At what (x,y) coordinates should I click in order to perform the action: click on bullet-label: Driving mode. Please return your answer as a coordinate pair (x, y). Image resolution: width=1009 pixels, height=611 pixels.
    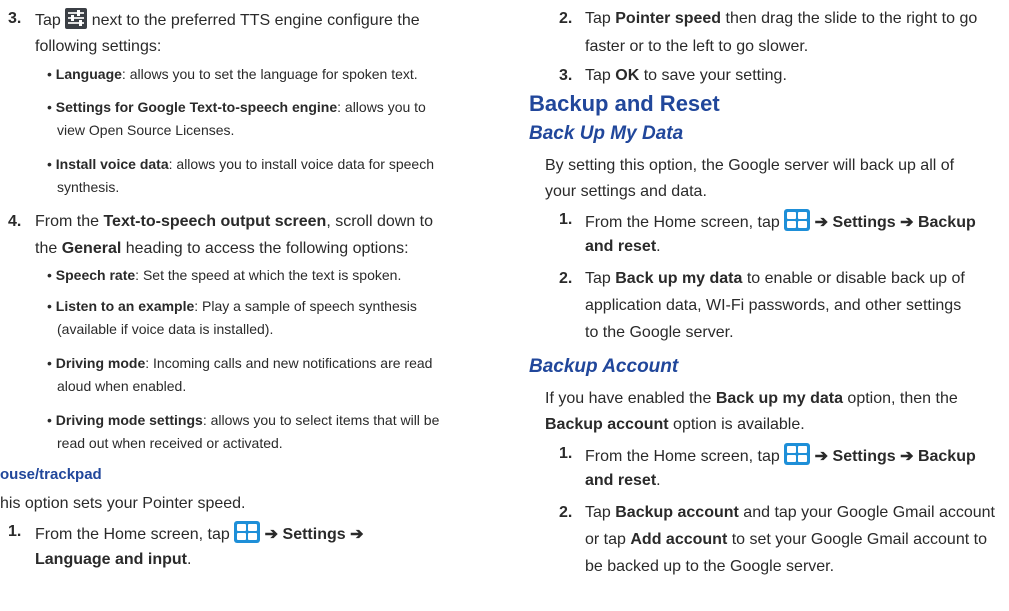
    Looking at the image, I should click on (100, 363).